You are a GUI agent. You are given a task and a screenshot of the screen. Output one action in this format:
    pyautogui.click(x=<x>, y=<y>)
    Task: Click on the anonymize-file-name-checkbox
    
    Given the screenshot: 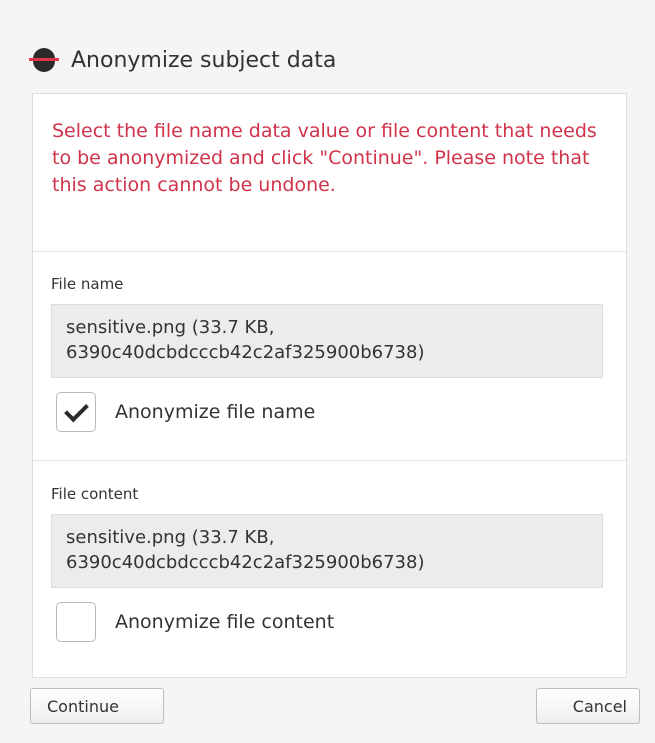 What is the action you would take?
    pyautogui.click(x=76, y=412)
    